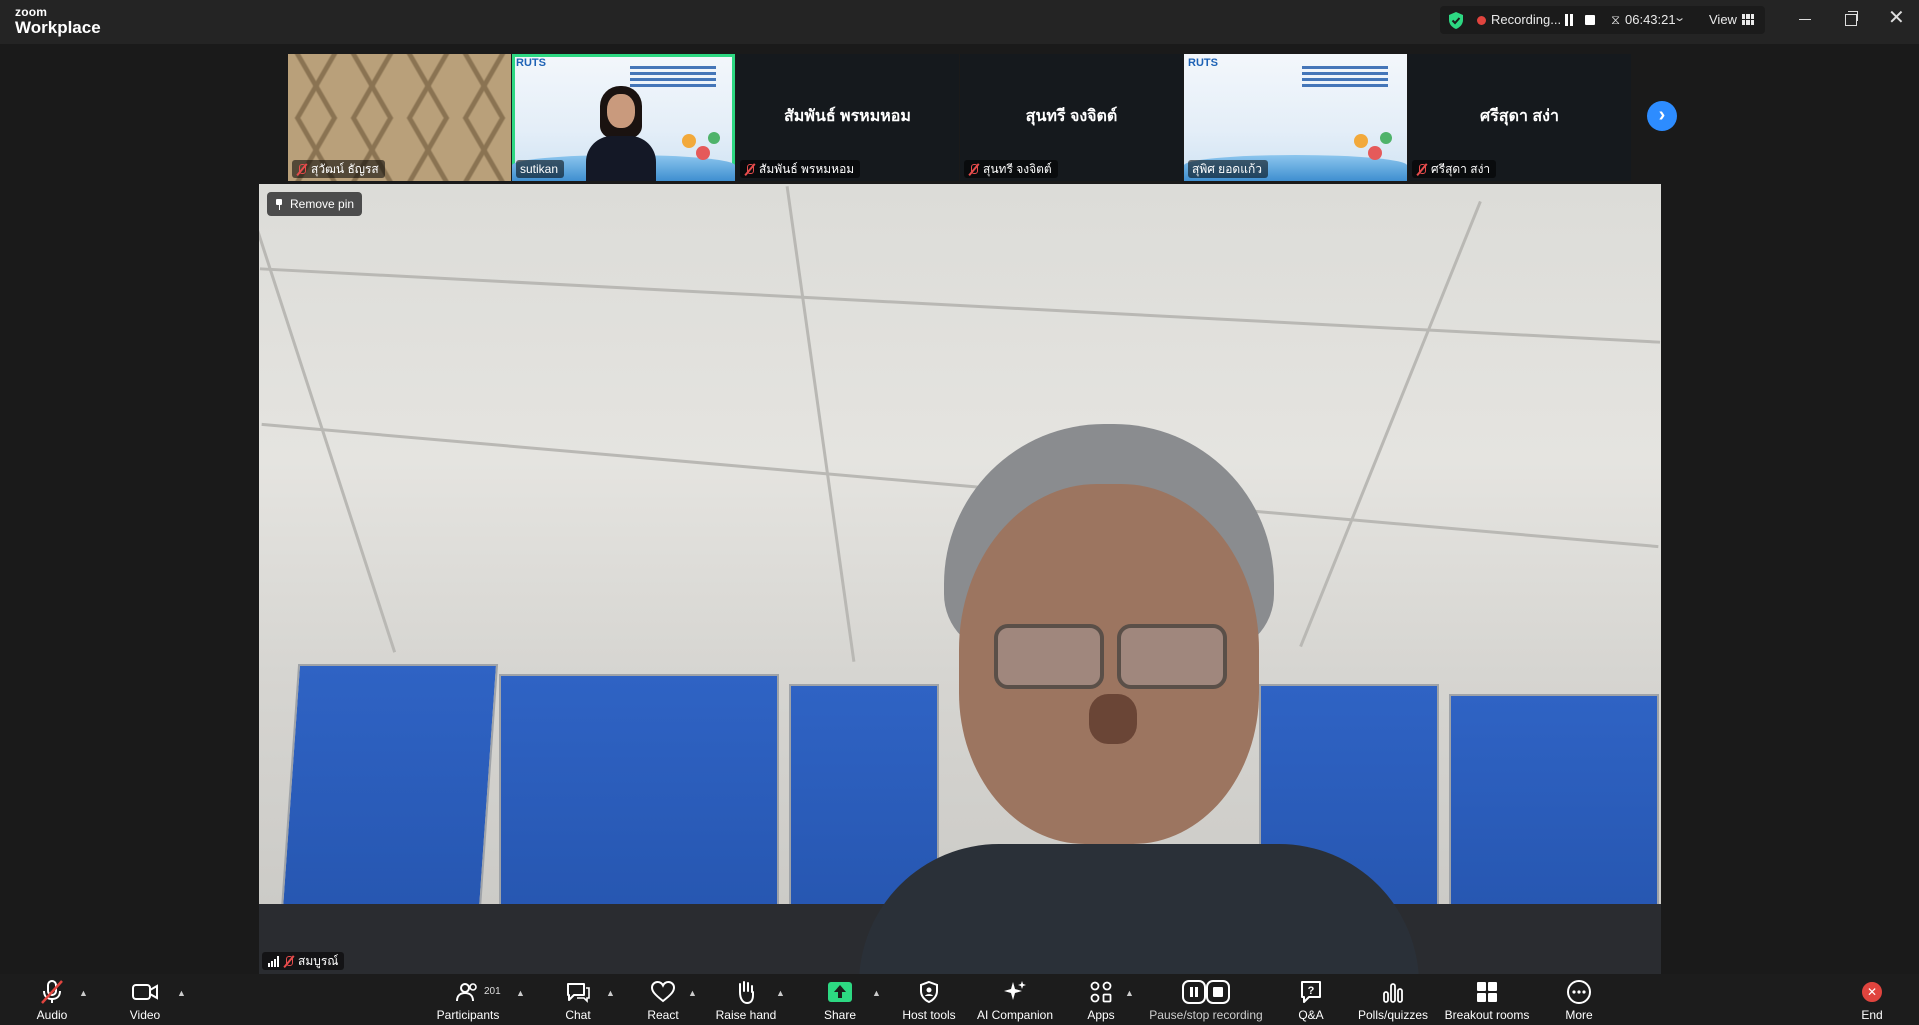 This screenshot has width=1919, height=1025. Describe the element at coordinates (1569, 20) in the screenshot. I see `pause-recording-icon` at that location.